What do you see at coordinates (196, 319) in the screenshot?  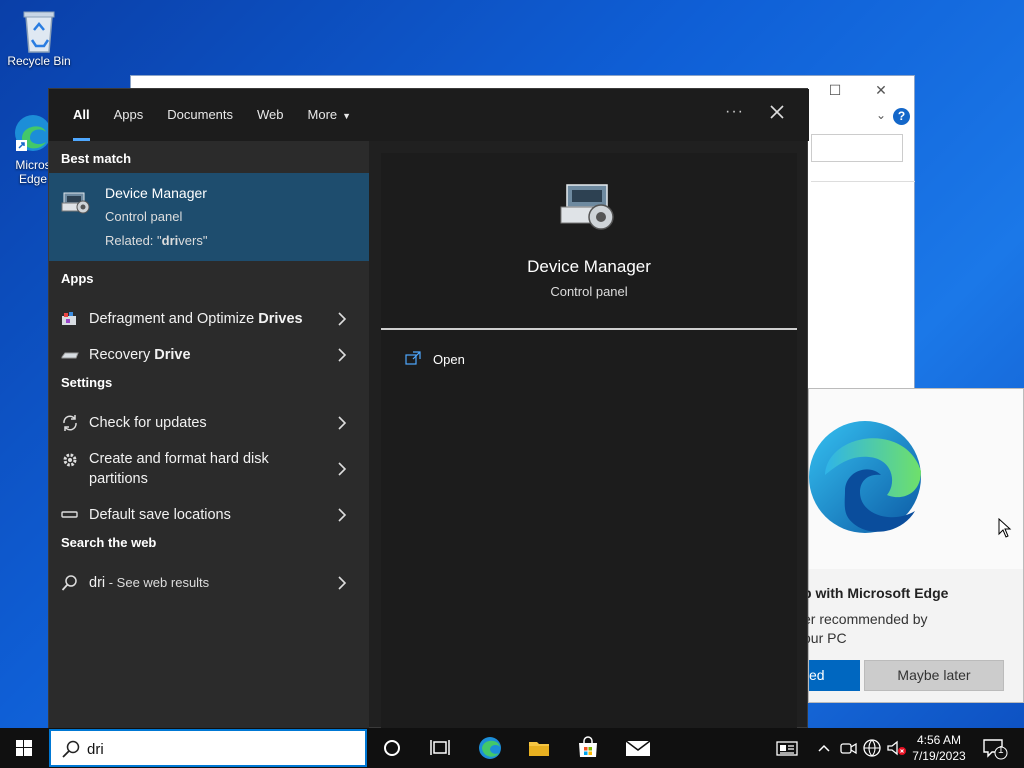 I see `app-result-label: Defragment and Optimize Drives` at bounding box center [196, 319].